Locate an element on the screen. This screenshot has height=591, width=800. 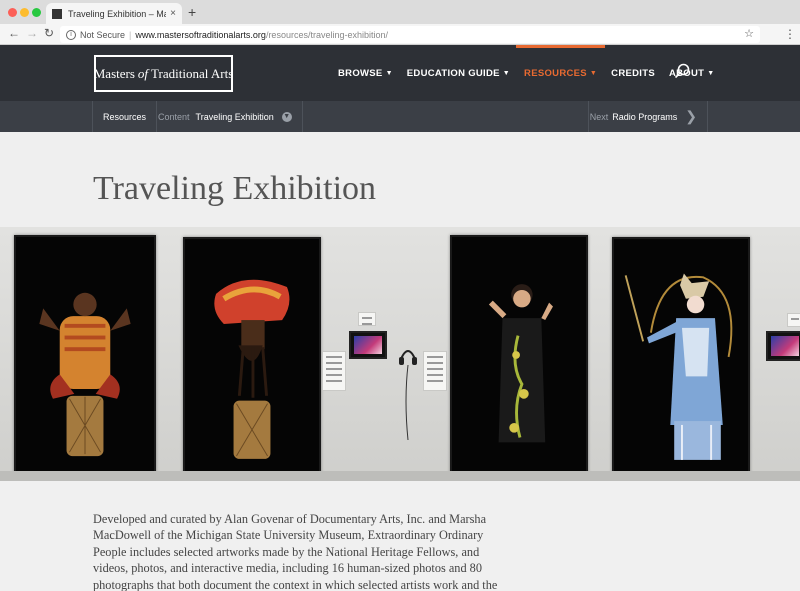
nav-label: RESOURCES is located at coordinates (555, 73).